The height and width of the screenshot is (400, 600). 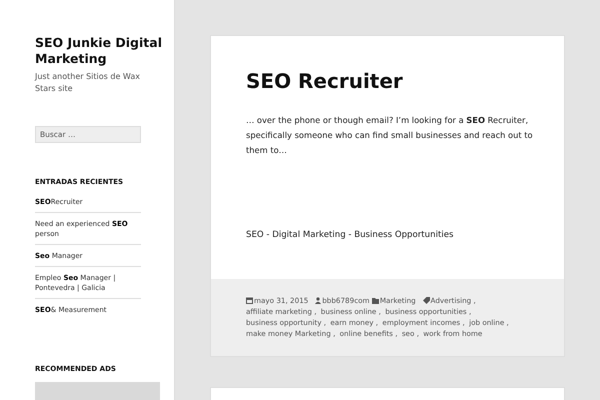 What do you see at coordinates (102, 51) in the screenshot?
I see `site-title: SEO Junkie Digital Marketing` at bounding box center [102, 51].